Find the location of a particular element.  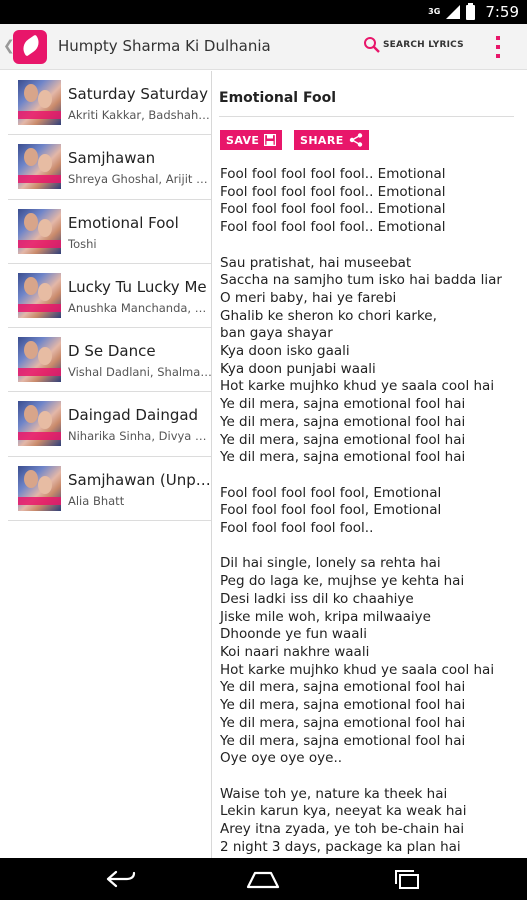

home-icon is located at coordinates (263, 879).